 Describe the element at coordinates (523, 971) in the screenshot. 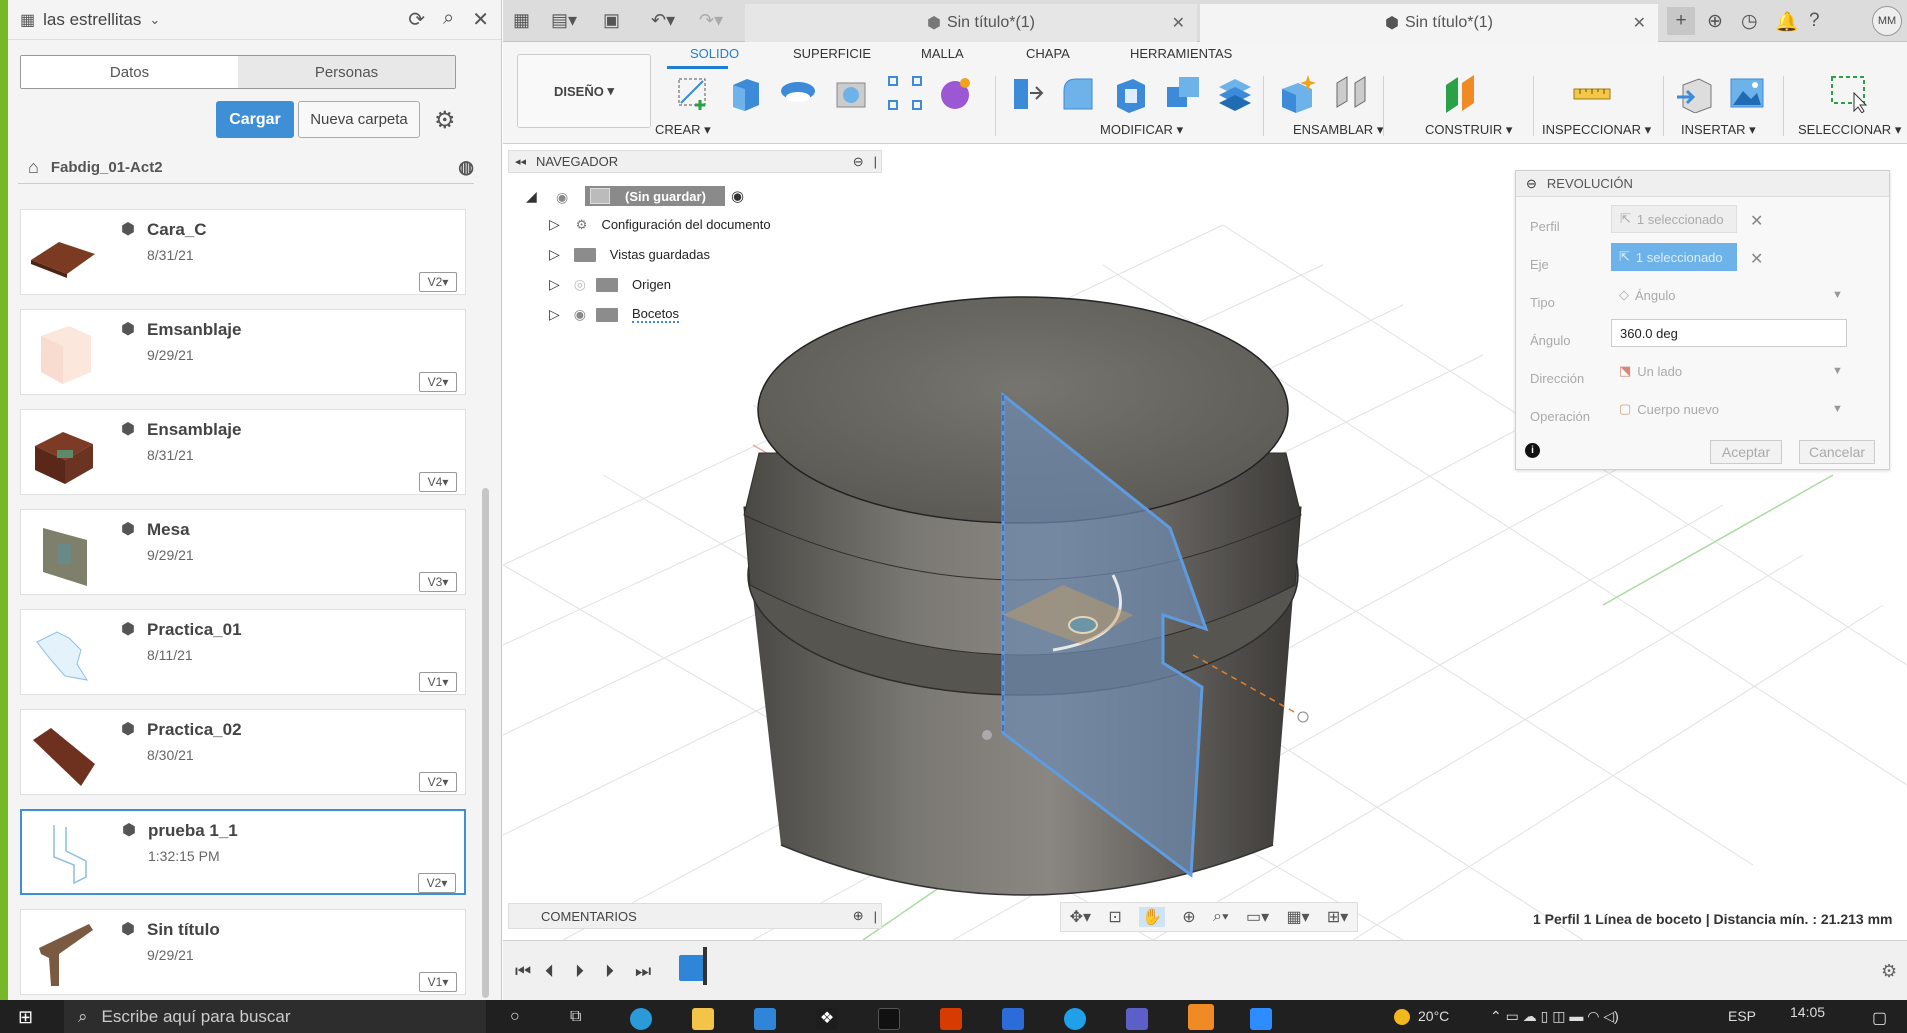

I see `skip-to-start-icon: ⏮` at that location.